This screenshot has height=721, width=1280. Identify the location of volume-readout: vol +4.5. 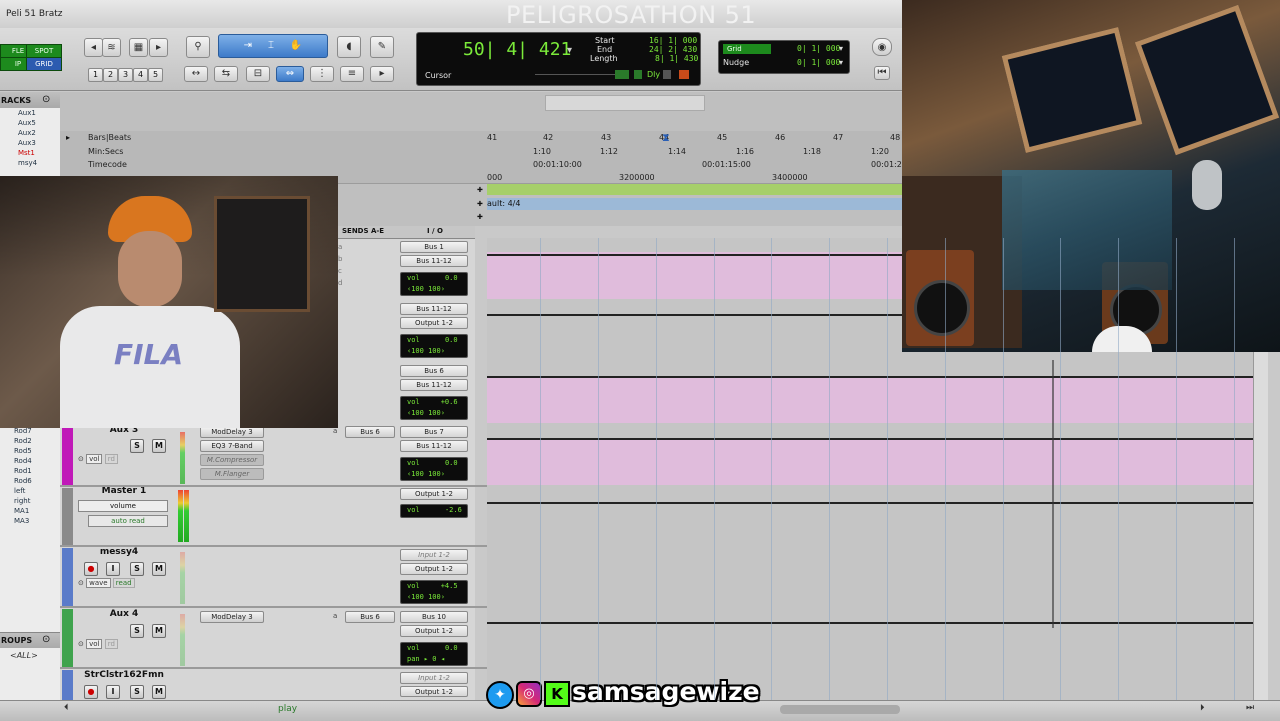
(434, 586).